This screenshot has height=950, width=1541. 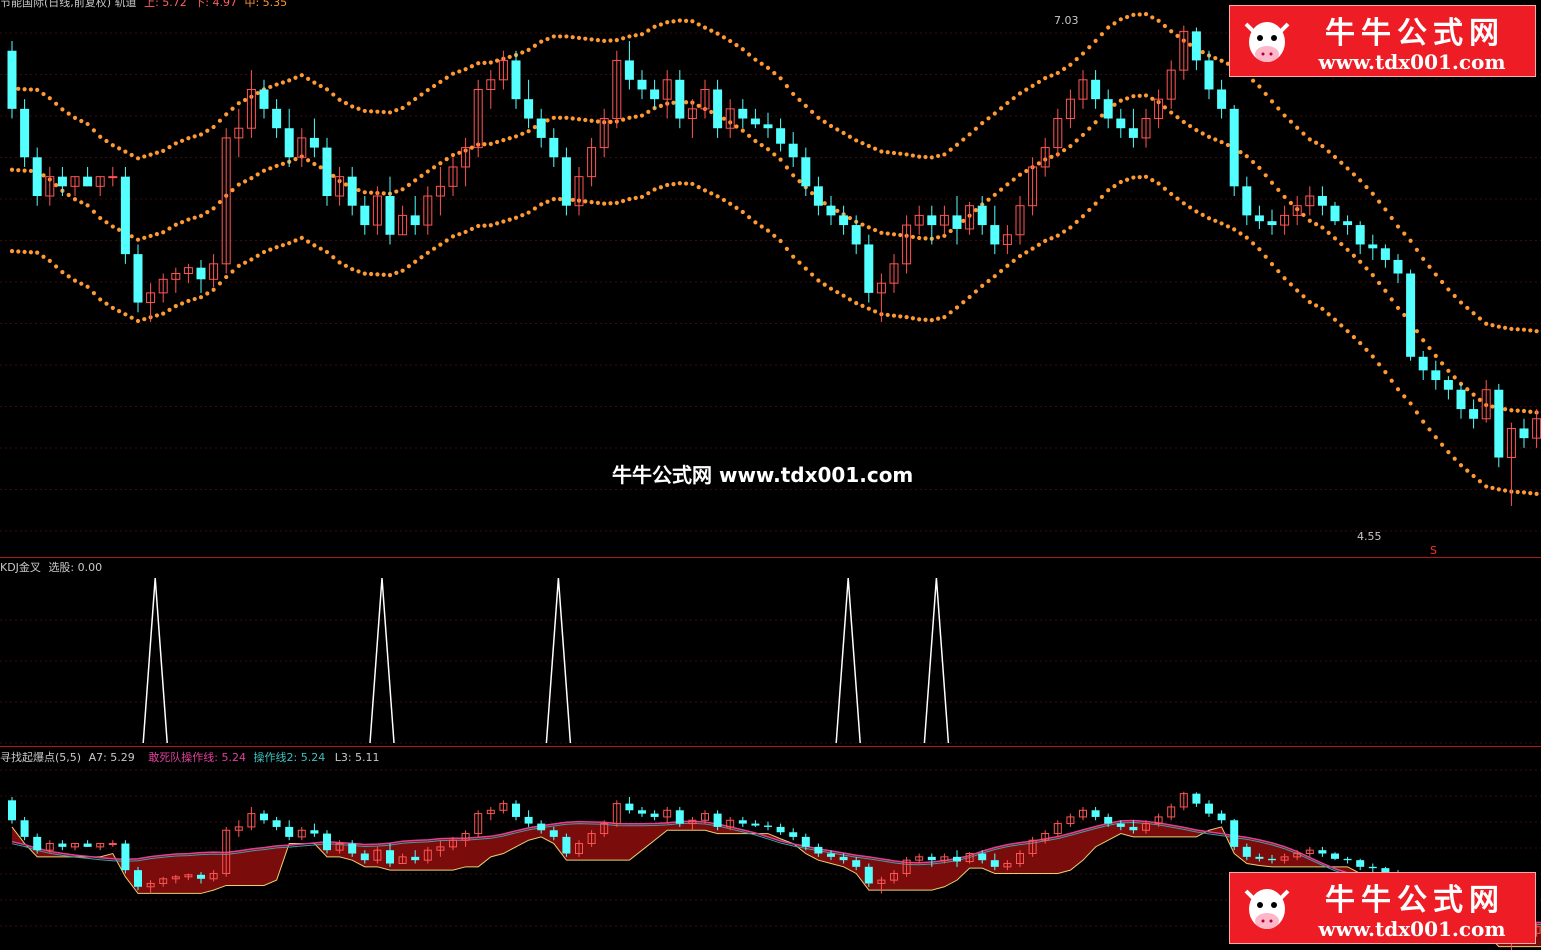 I want to click on cow-logo-icon, so click(x=1267, y=909).